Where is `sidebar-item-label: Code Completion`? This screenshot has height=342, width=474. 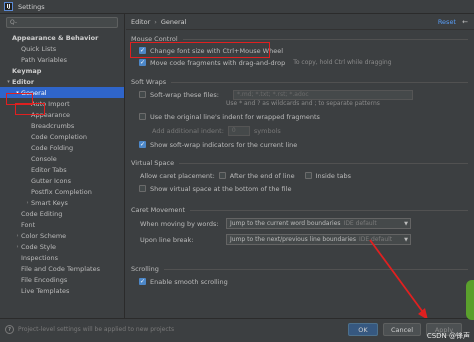 sidebar-item-label: Code Completion is located at coordinates (59, 136).